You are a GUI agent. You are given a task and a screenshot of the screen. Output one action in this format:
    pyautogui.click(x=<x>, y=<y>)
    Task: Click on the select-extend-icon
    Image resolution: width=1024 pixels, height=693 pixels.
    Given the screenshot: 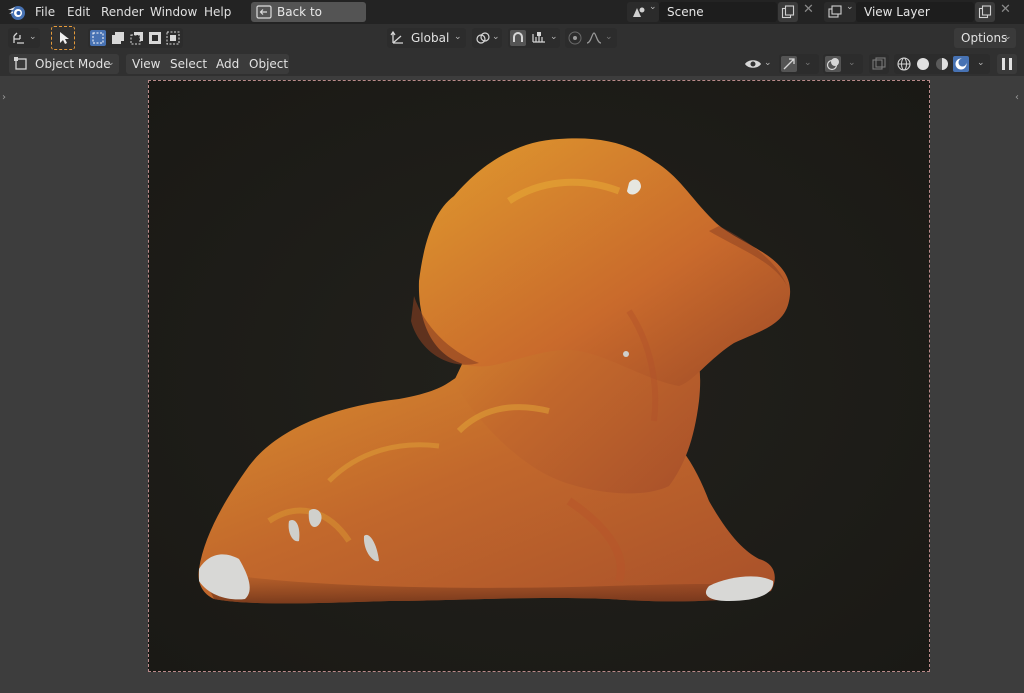 What is the action you would take?
    pyautogui.click(x=118, y=38)
    